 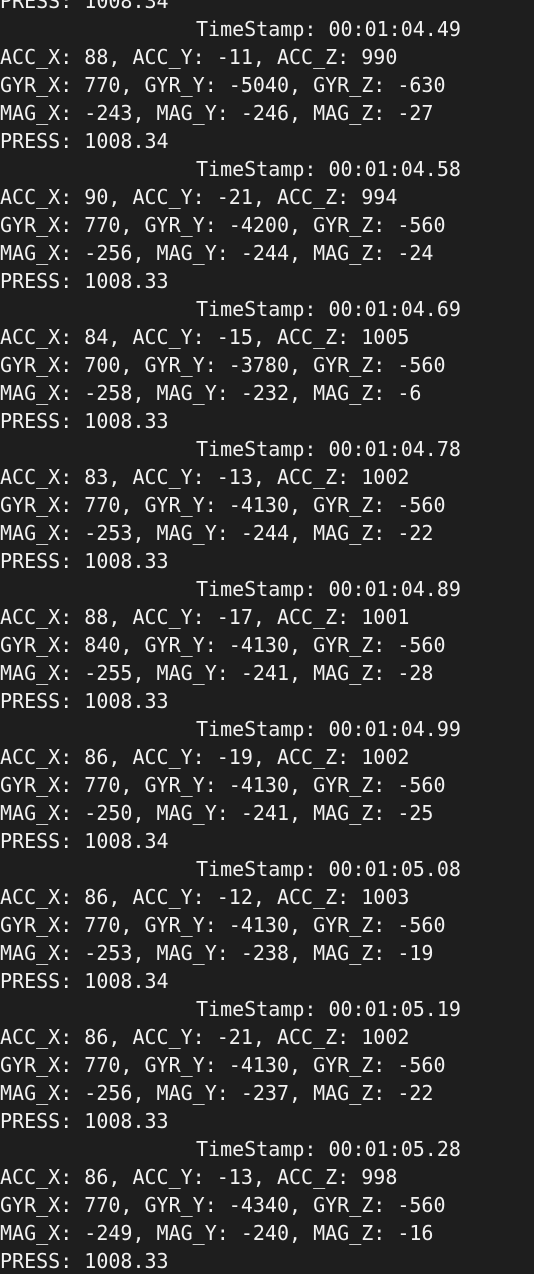 I want to click on gyroscope-line: GYR_X: 770, GYR_Y: -4340, GYR_Z: -560, so click(x=223, y=1205).